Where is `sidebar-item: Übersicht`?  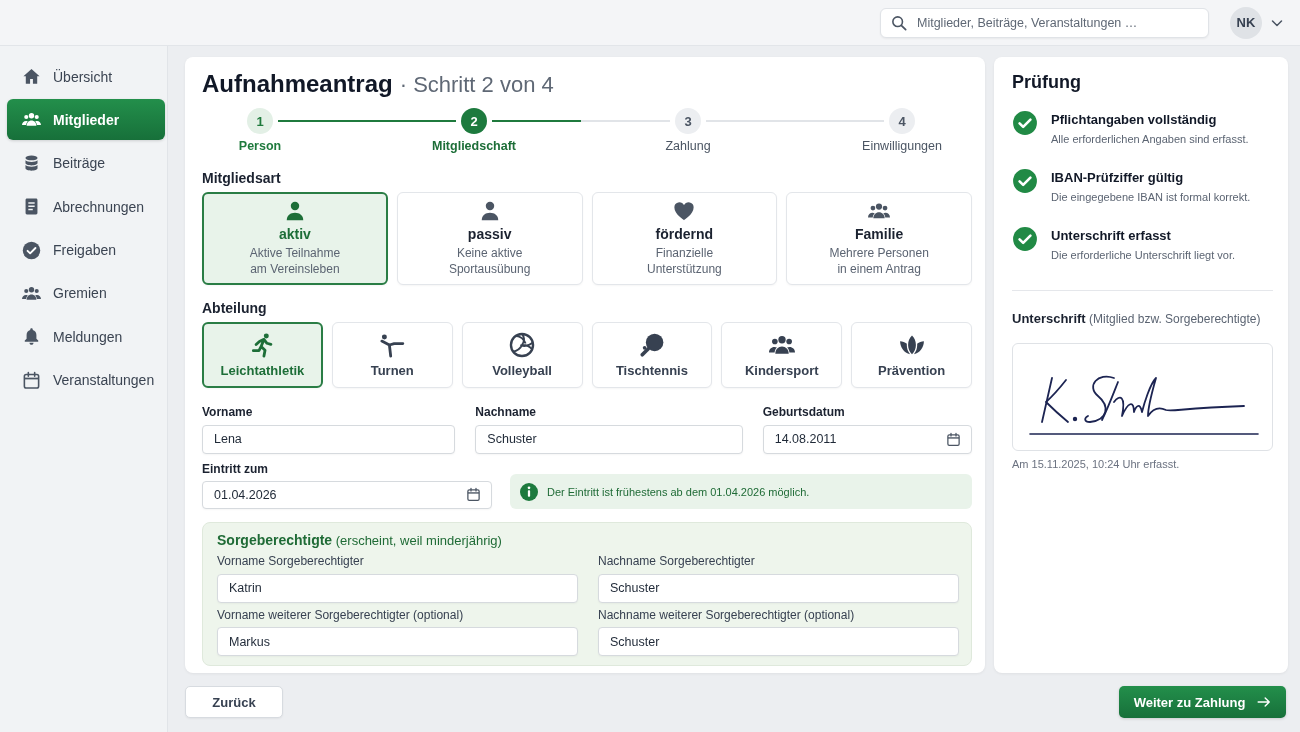
sidebar-item: Übersicht is located at coordinates (86, 76).